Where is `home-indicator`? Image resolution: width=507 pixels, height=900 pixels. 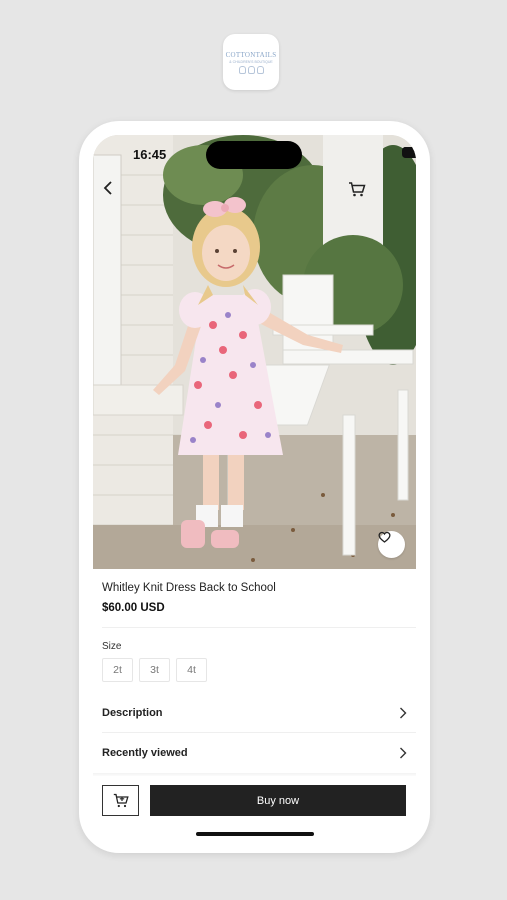 home-indicator is located at coordinates (255, 834).